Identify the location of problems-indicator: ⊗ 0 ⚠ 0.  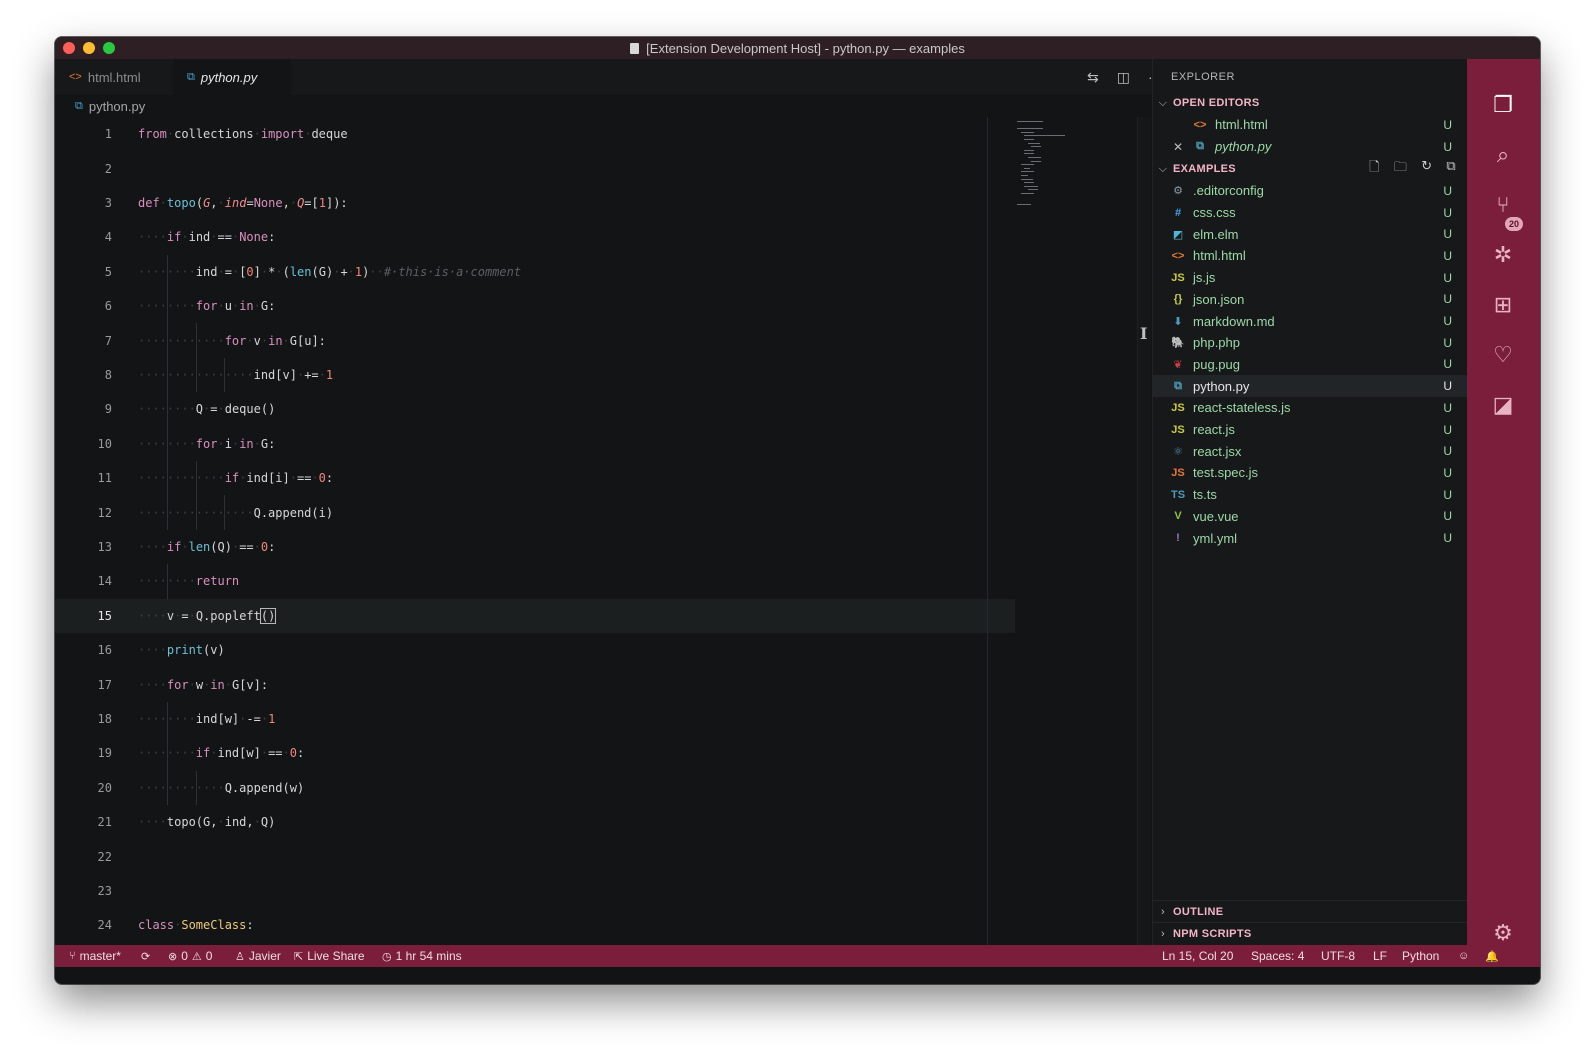
(190, 956).